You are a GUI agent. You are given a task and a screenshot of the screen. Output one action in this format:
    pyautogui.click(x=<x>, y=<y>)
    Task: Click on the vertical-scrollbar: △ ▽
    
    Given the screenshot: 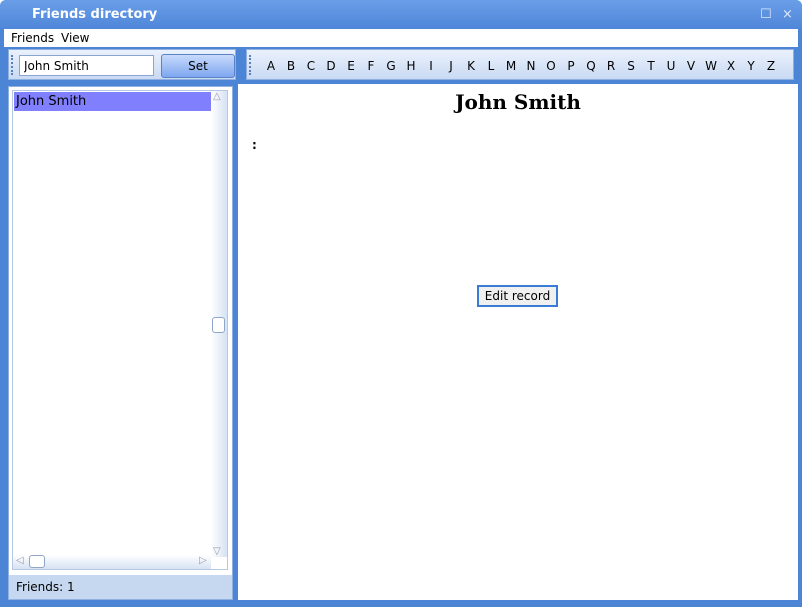 What is the action you would take?
    pyautogui.click(x=219, y=324)
    